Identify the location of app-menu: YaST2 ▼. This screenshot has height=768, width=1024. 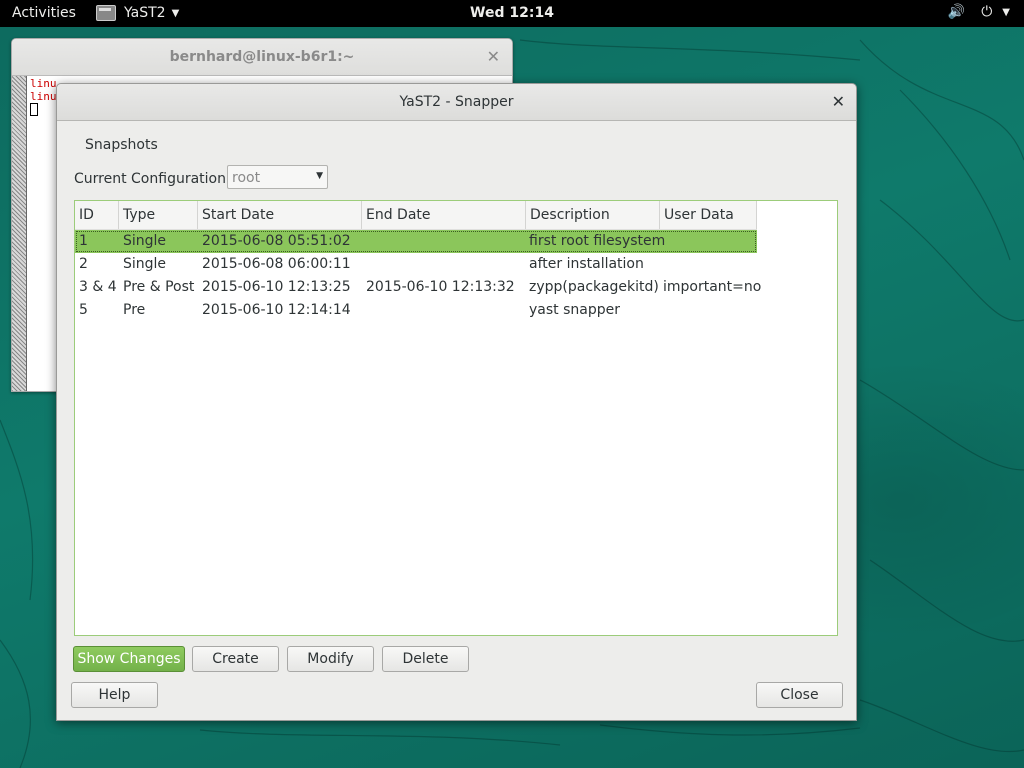
(137, 13).